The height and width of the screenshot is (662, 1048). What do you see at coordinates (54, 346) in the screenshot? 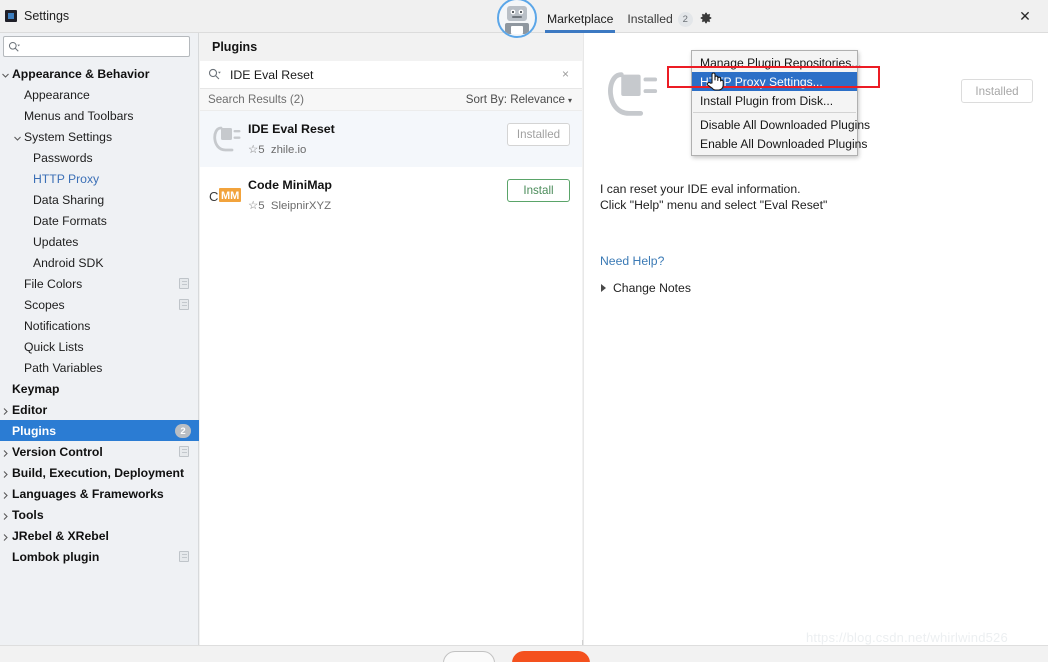
I see `sidebar-item-label: Quick Lists` at bounding box center [54, 346].